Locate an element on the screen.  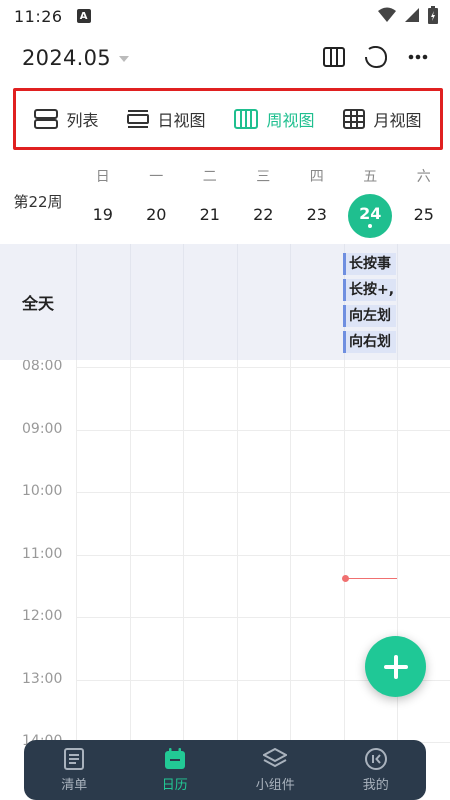
hour-label: 08:00 is located at coordinates (42, 367).